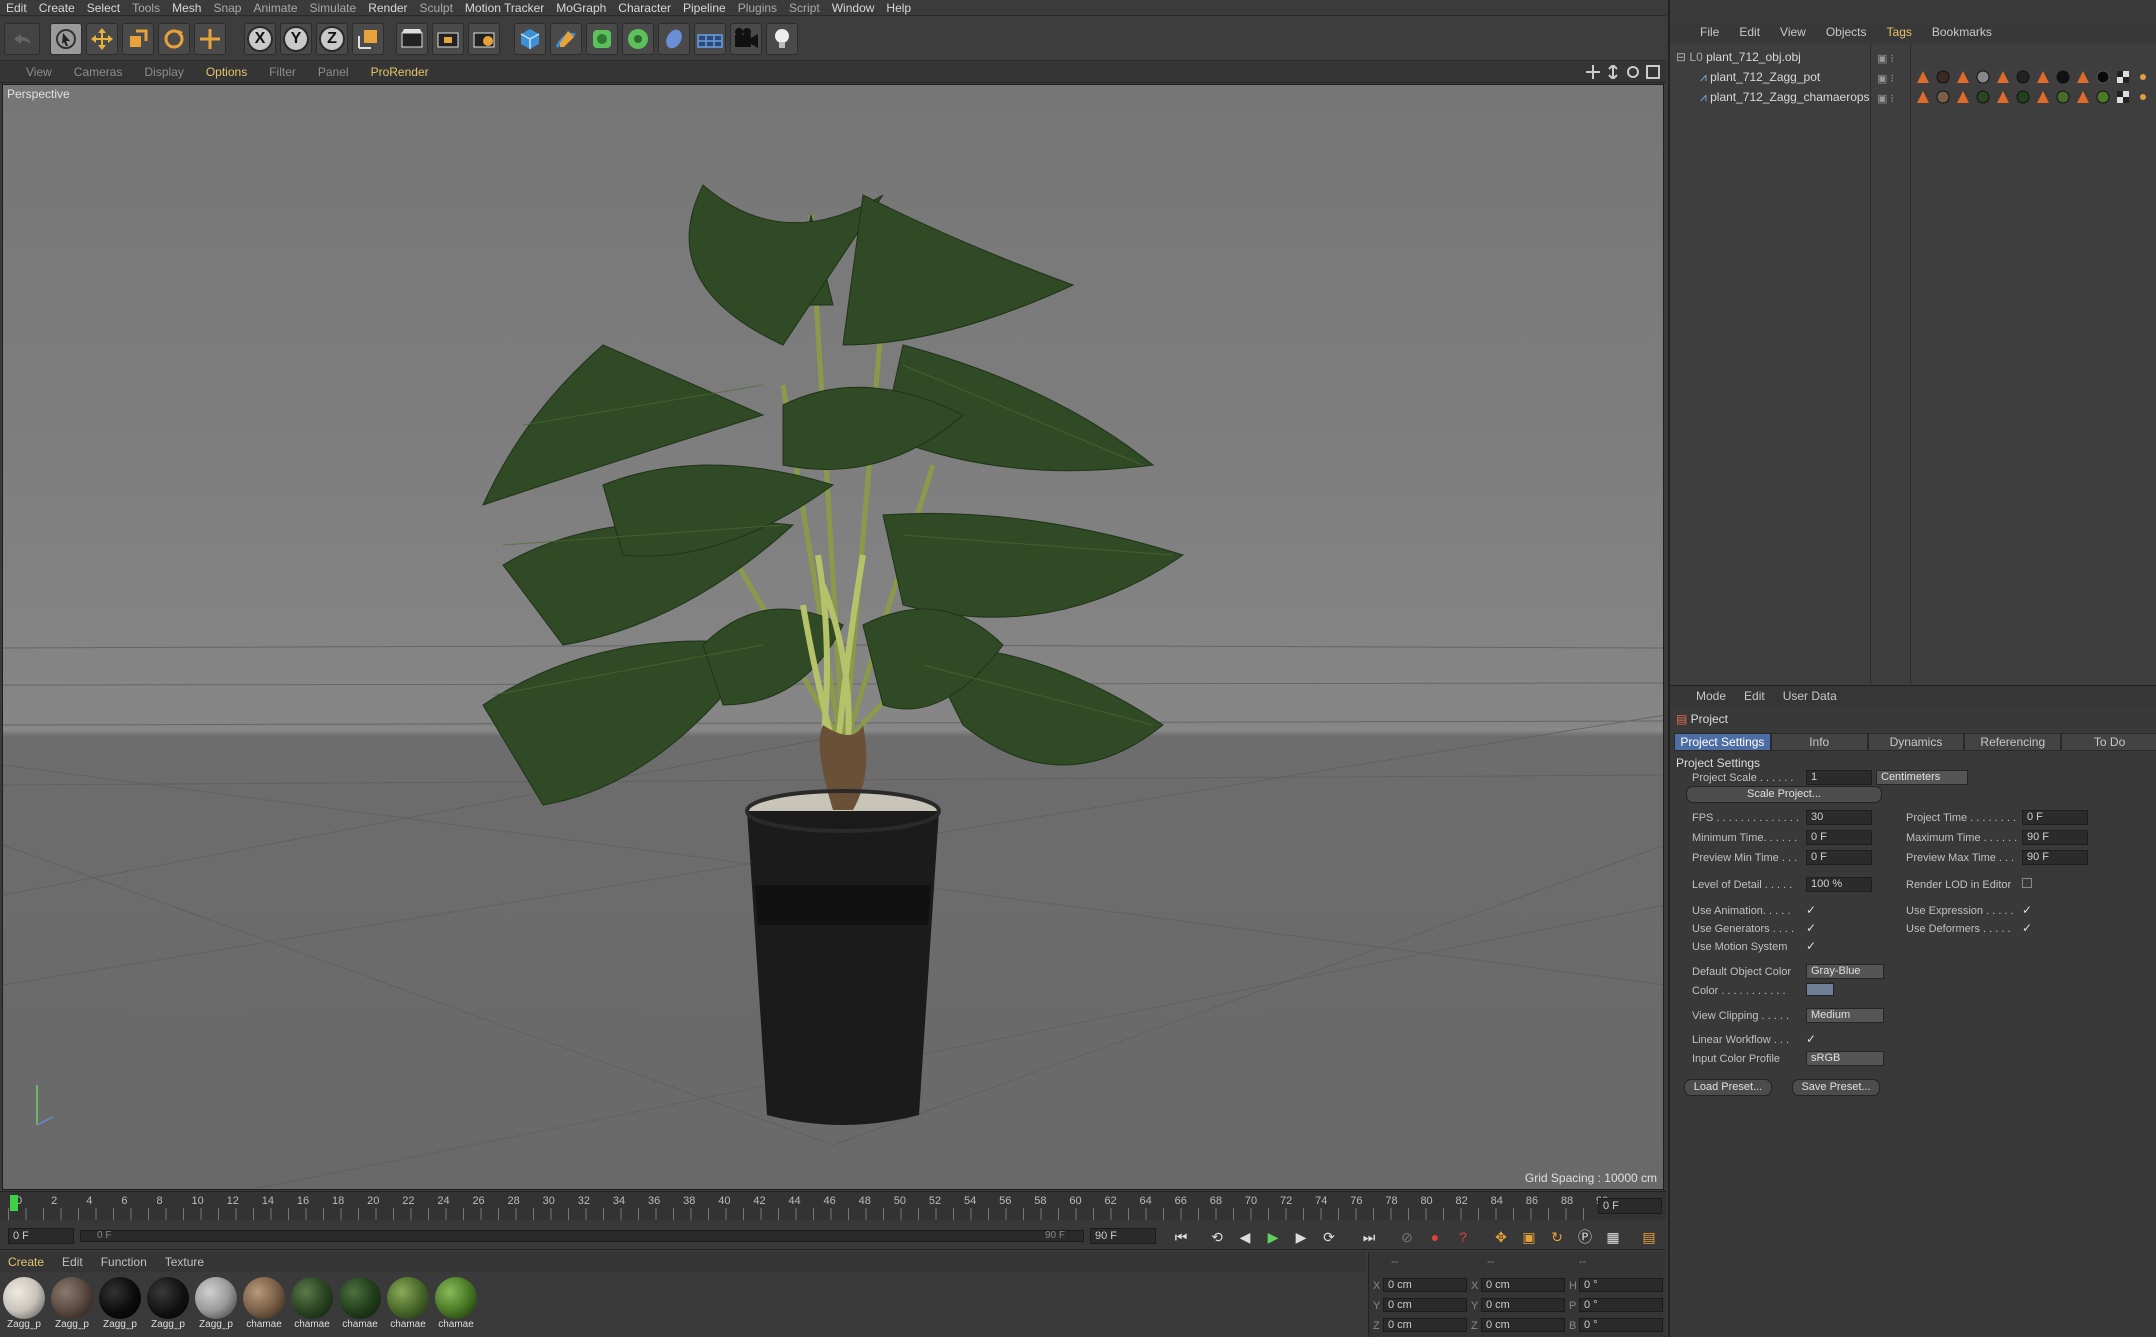  Describe the element at coordinates (1630, 1206) in the screenshot. I see `current-frame-field: 0 F` at that location.